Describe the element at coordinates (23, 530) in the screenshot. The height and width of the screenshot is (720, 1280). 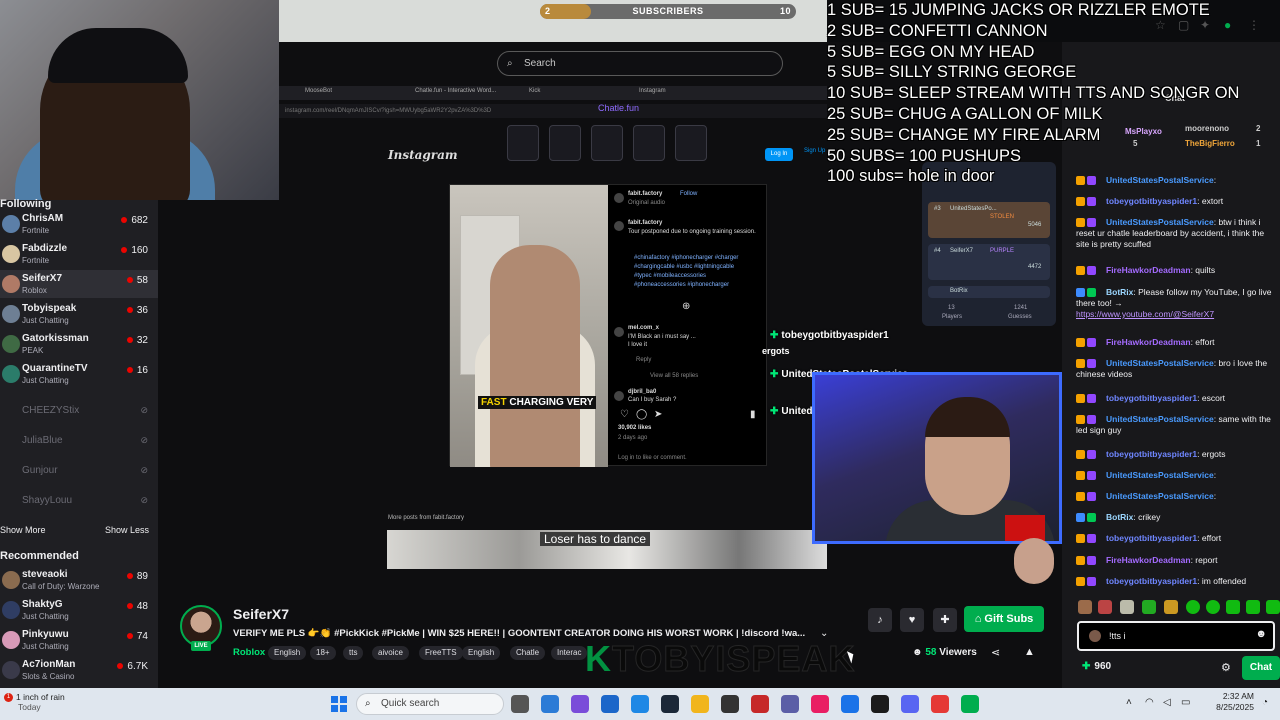
I see `show-more-link: Show More` at that location.